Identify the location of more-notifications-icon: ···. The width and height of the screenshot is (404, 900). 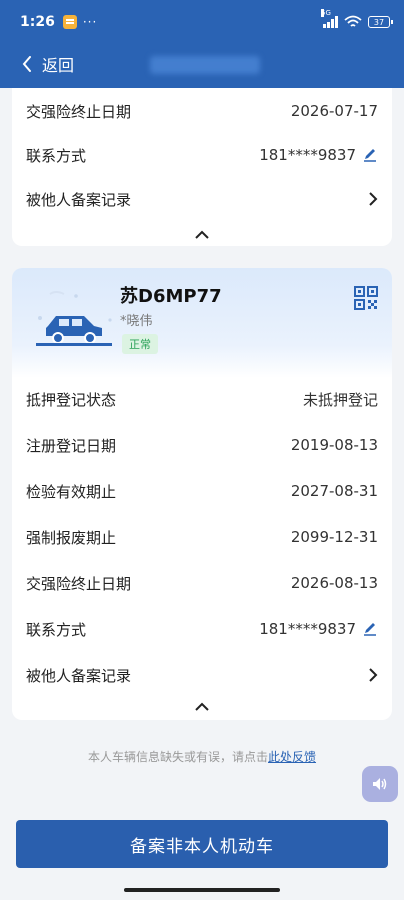
(90, 22).